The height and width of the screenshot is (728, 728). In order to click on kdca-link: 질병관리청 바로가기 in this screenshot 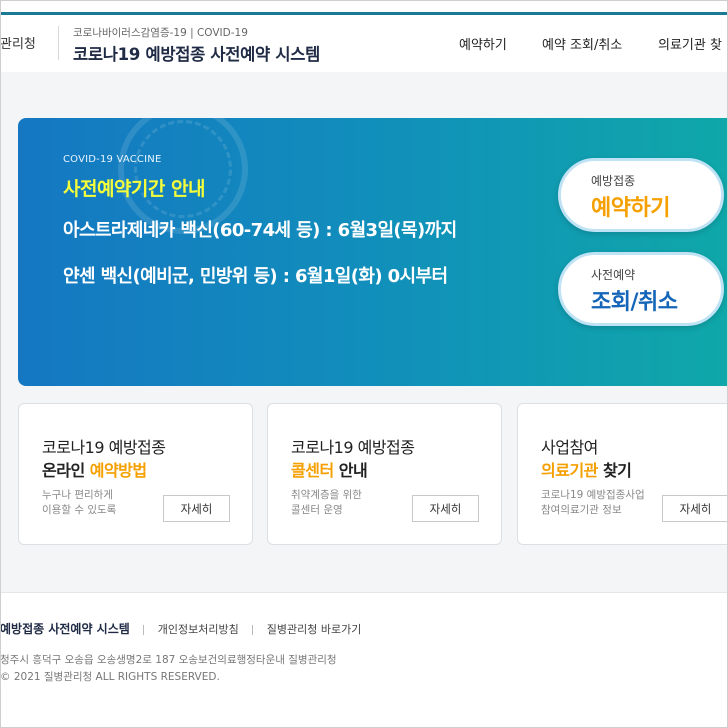, I will do `click(314, 629)`.